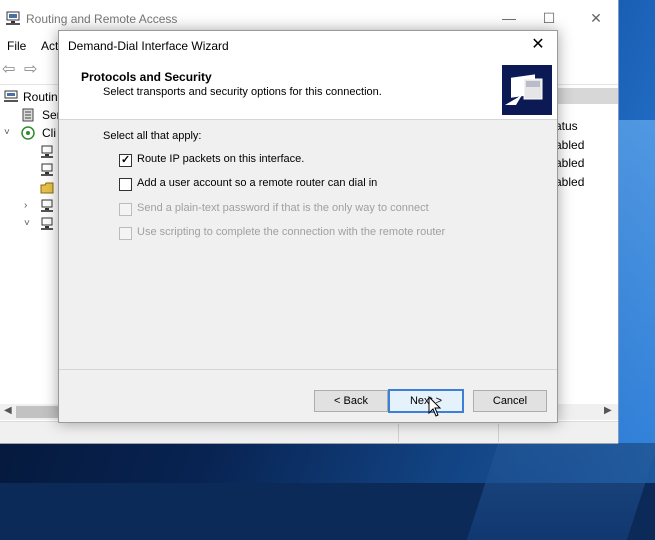 The height and width of the screenshot is (540, 655). I want to click on server-icon, so click(11, 96).